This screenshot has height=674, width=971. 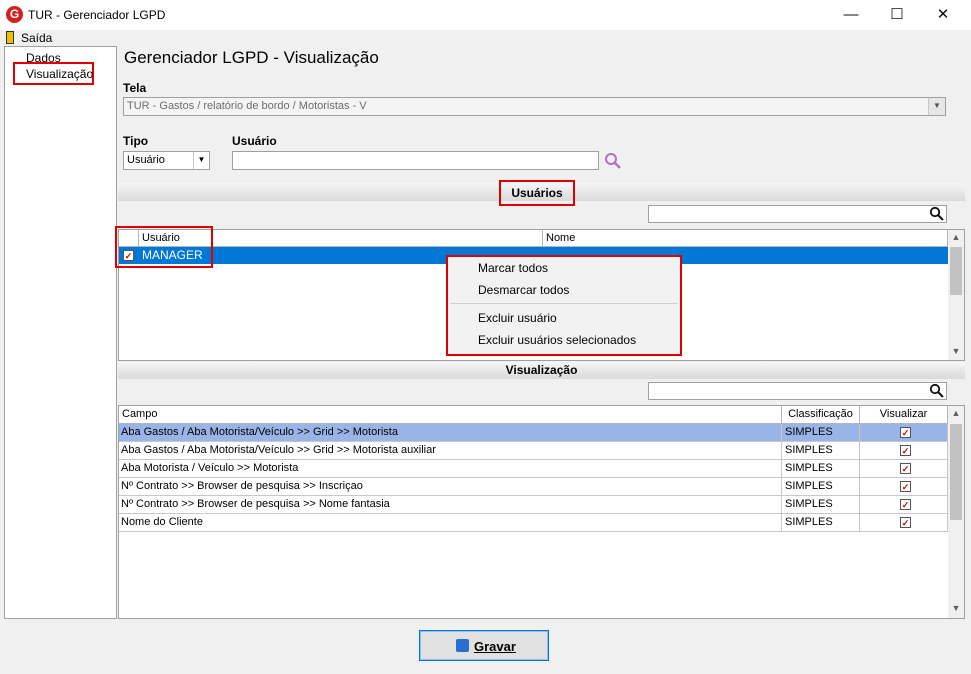 What do you see at coordinates (60, 332) in the screenshot?
I see `navigation-tree` at bounding box center [60, 332].